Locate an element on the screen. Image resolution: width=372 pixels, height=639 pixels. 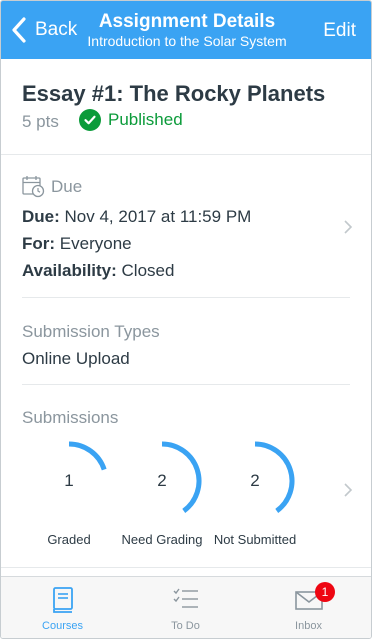
for-key: For: is located at coordinates (39, 243).